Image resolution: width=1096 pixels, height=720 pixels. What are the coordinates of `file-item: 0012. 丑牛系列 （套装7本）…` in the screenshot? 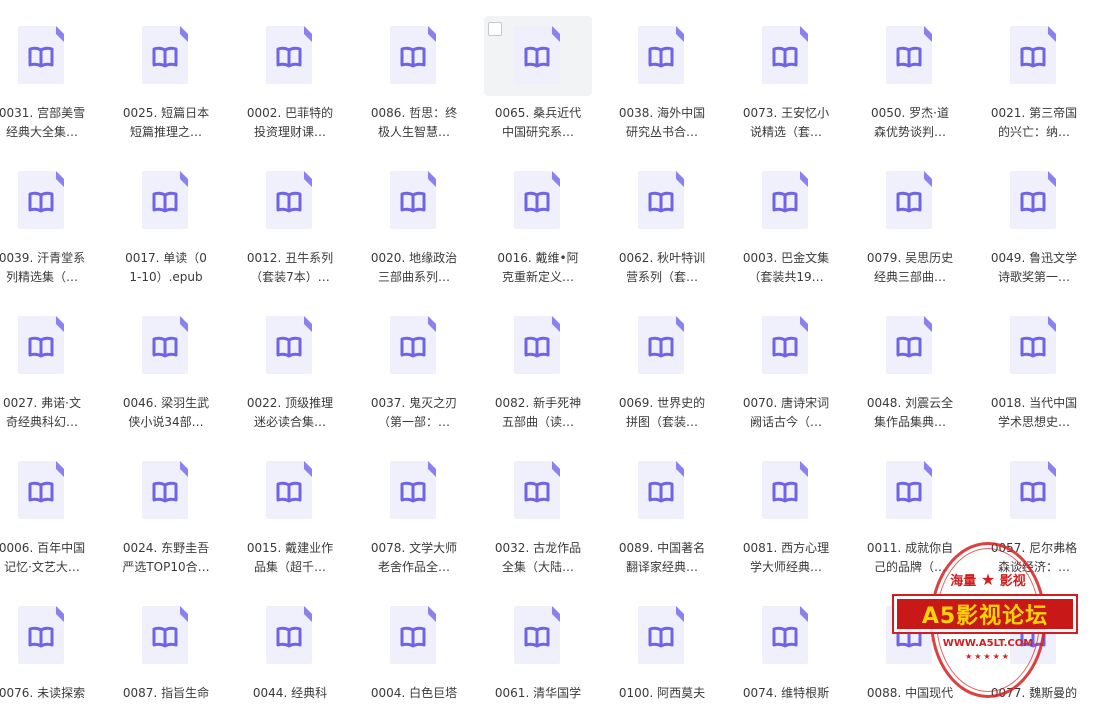 It's located at (290, 215).